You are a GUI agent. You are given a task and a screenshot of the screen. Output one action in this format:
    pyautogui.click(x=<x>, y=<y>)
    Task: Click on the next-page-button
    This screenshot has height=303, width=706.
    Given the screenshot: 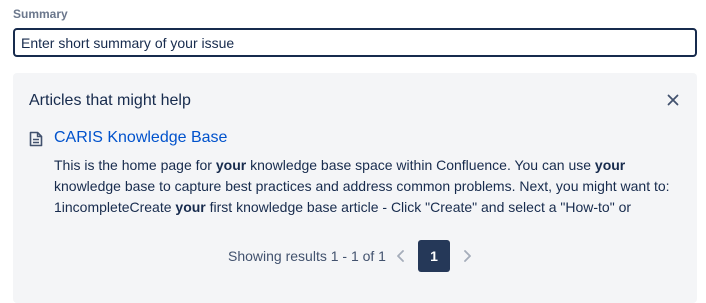 What is the action you would take?
    pyautogui.click(x=467, y=256)
    